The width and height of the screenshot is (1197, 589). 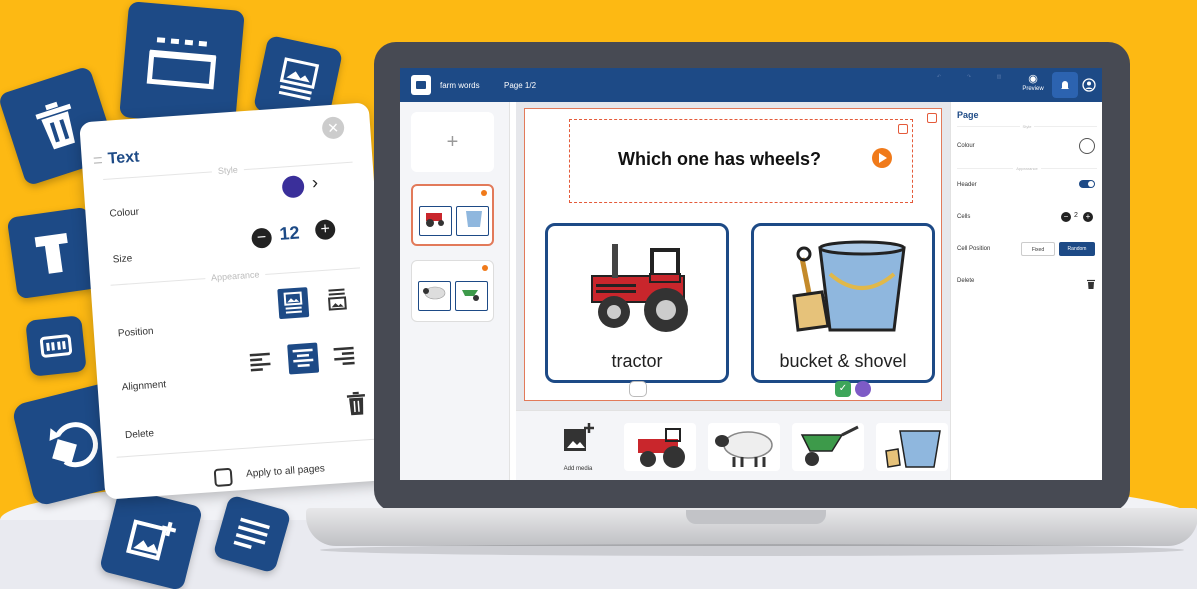 I want to click on undo-icon: ↶, so click(x=939, y=85).